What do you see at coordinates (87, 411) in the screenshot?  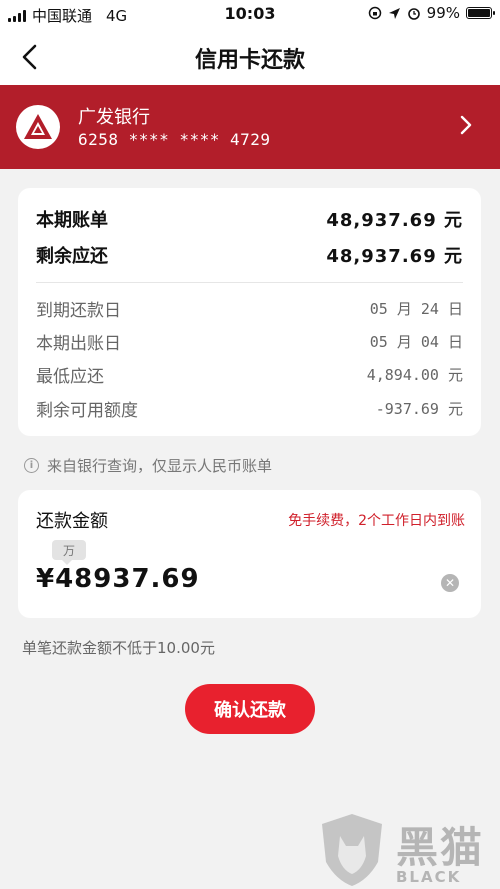 I see `available-credit-label: 剩余可用额度` at bounding box center [87, 411].